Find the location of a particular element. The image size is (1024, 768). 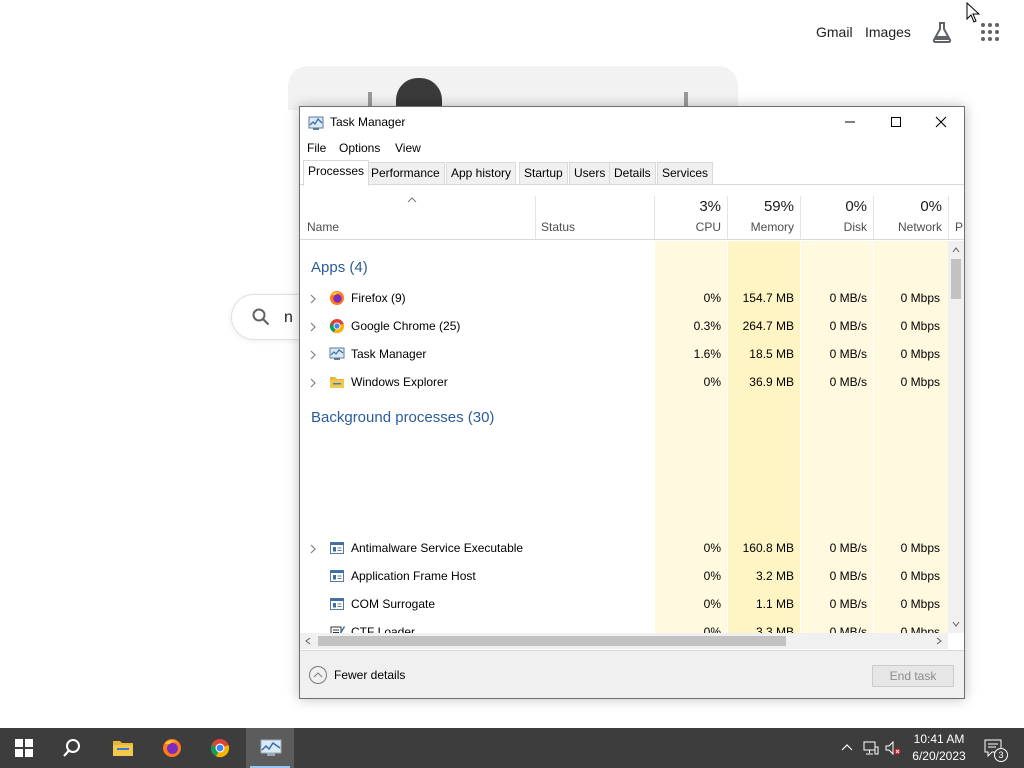

menu-bar: File Options View is located at coordinates (632, 148).